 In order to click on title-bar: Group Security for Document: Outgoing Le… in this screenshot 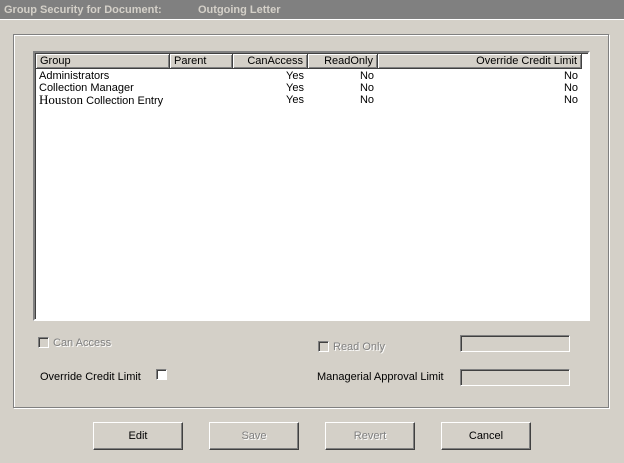, I will do `click(312, 10)`.